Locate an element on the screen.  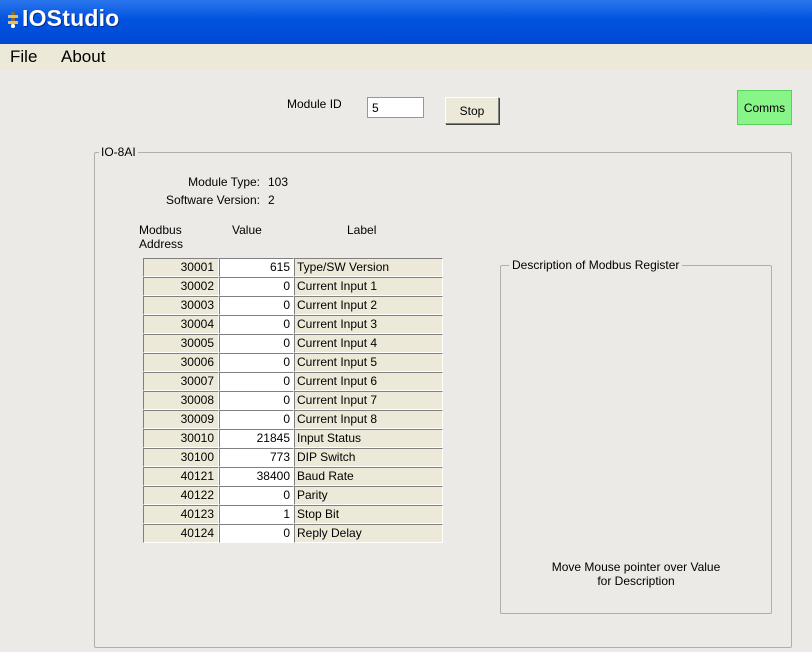
label-cell: Current Input 3 is located at coordinates (368, 324).